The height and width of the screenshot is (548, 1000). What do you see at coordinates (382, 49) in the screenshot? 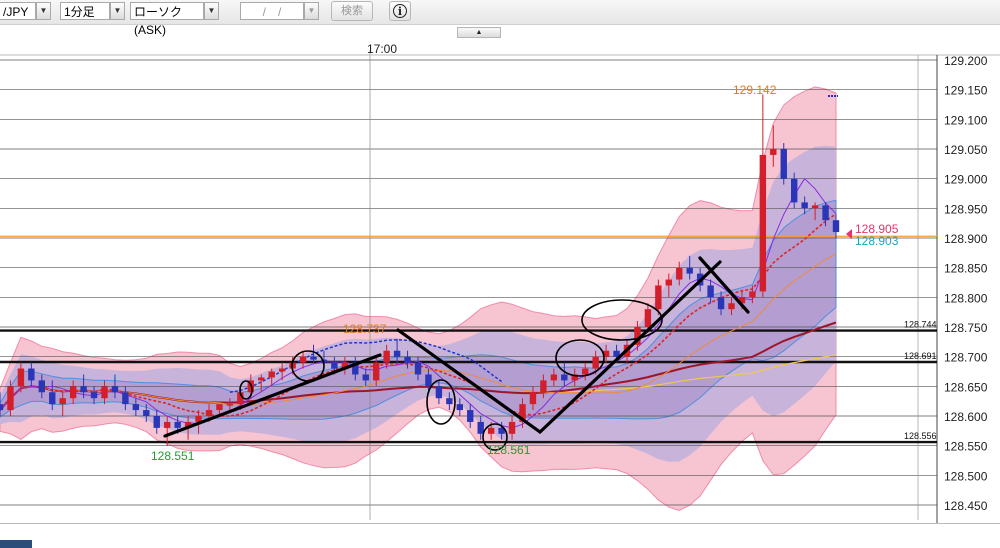
I see `time-label: 17:00` at bounding box center [382, 49].